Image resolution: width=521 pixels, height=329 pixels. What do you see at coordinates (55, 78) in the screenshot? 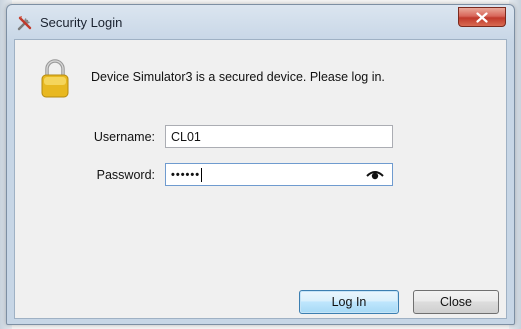
I see `padlock-icon` at bounding box center [55, 78].